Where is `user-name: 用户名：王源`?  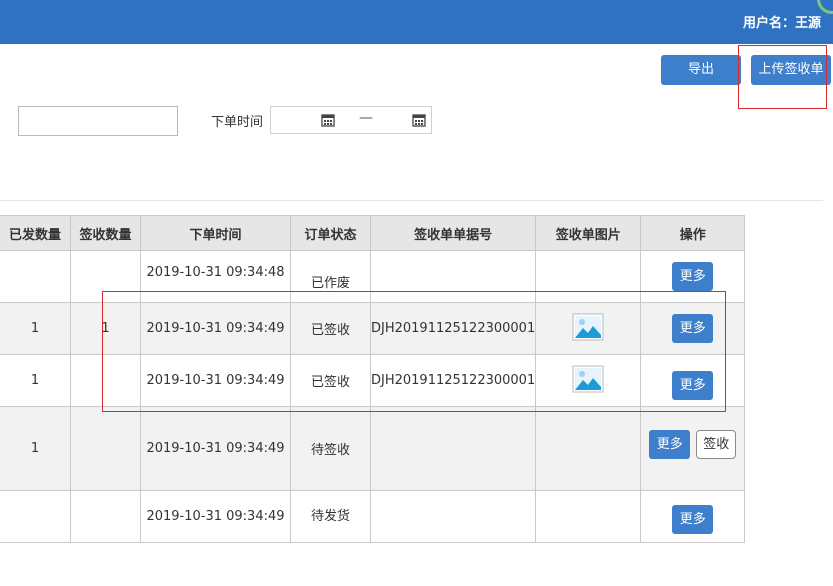 user-name: 用户名：王源 is located at coordinates (781, 23).